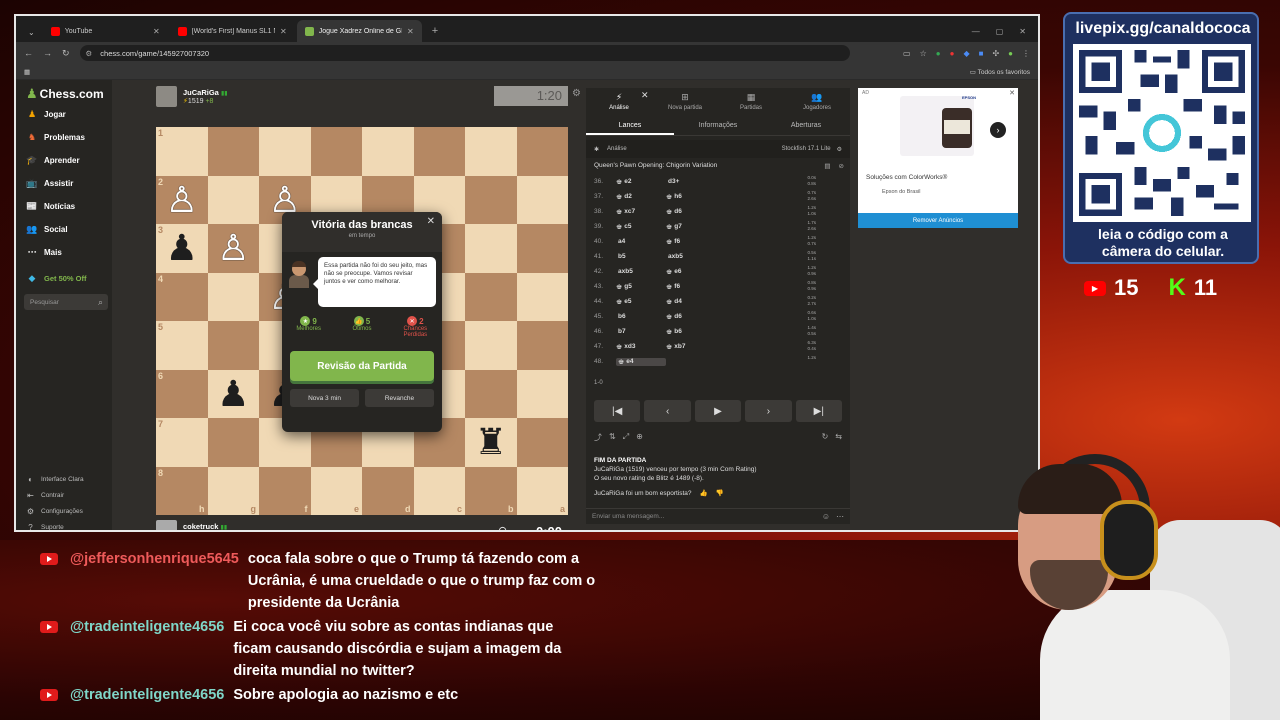  What do you see at coordinates (105, 31) in the screenshot?
I see `browser-tab-youtube: YouTube ✕` at bounding box center [105, 31].